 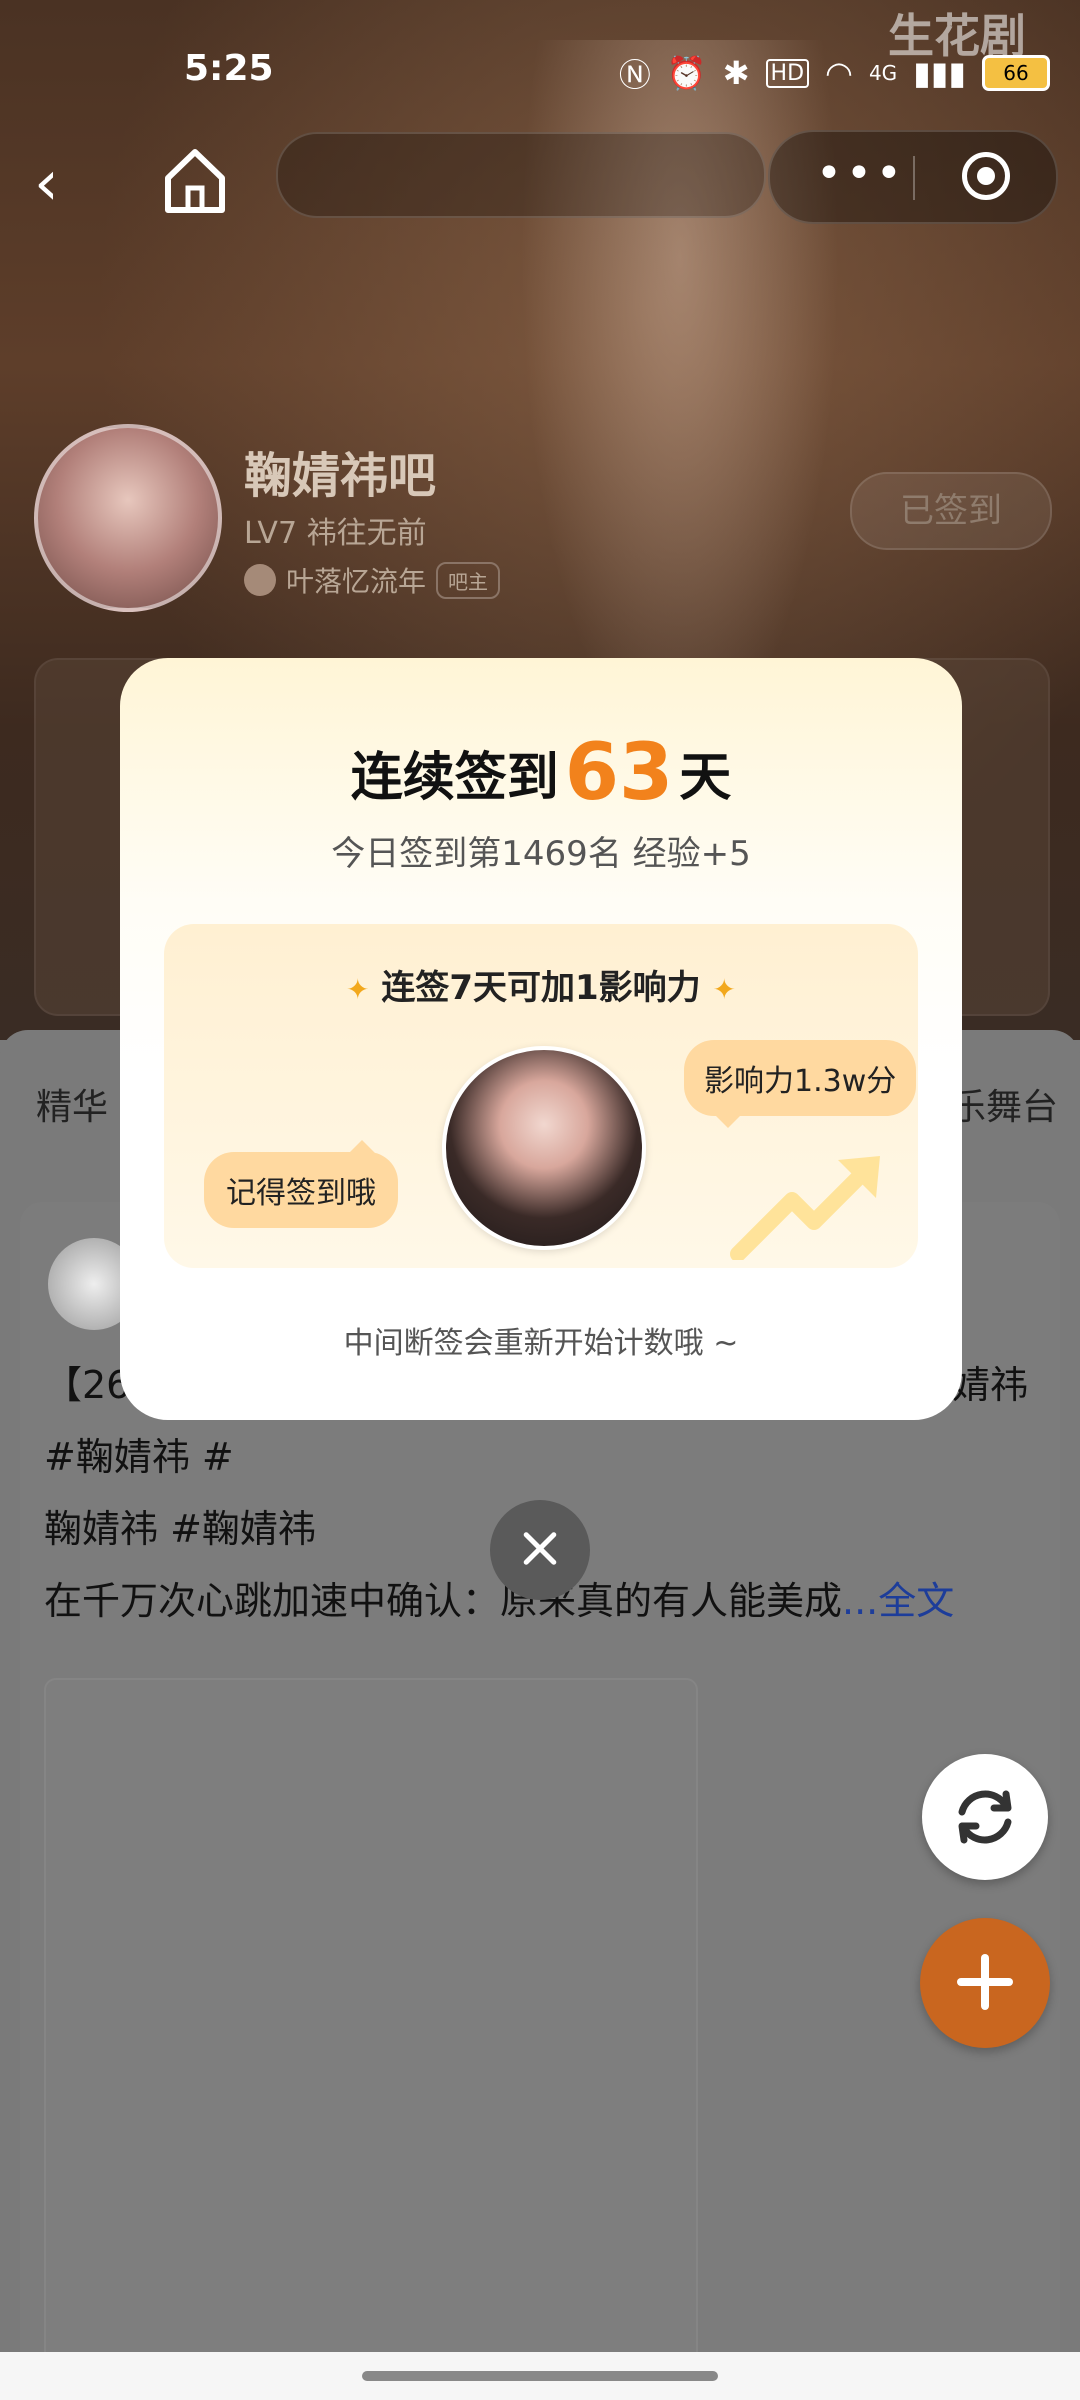 I want to click on influence-bubble: 影响力1.3w分, so click(x=800, y=1084).